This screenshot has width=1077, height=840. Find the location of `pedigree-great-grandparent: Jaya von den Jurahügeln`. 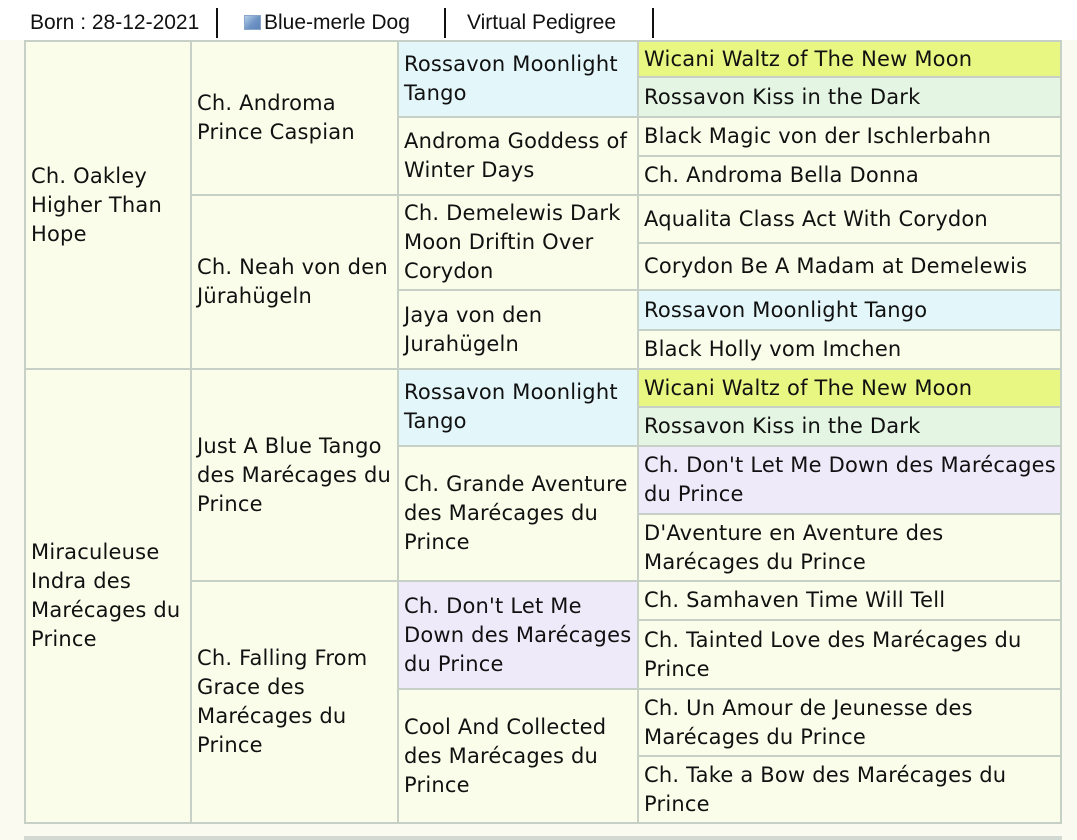

pedigree-great-grandparent: Jaya von den Jurahügeln is located at coordinates (518, 329).